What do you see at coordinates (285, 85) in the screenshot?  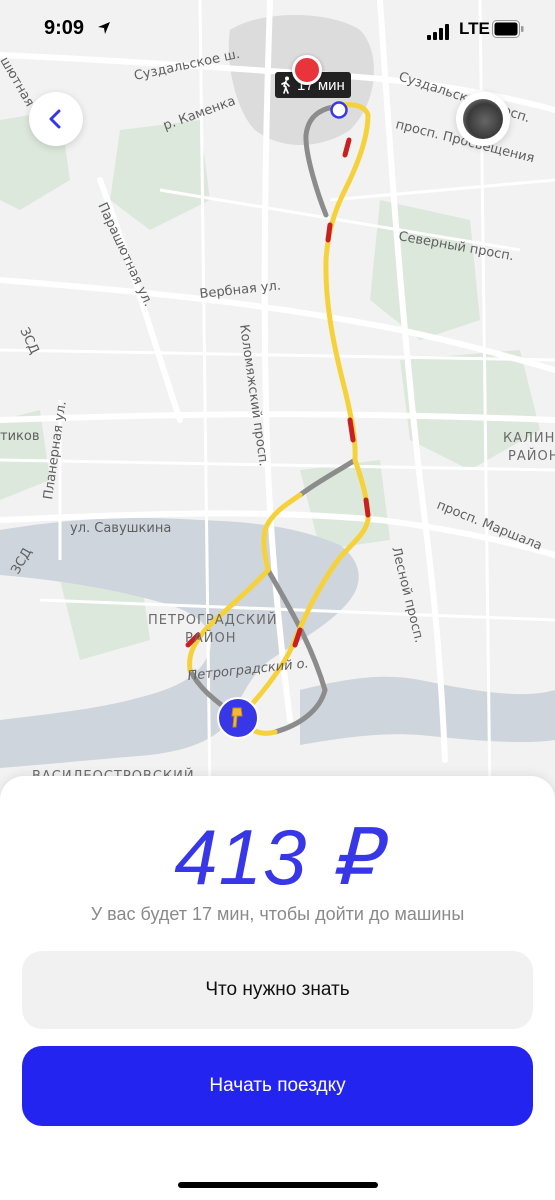 I see `walking-person-icon` at bounding box center [285, 85].